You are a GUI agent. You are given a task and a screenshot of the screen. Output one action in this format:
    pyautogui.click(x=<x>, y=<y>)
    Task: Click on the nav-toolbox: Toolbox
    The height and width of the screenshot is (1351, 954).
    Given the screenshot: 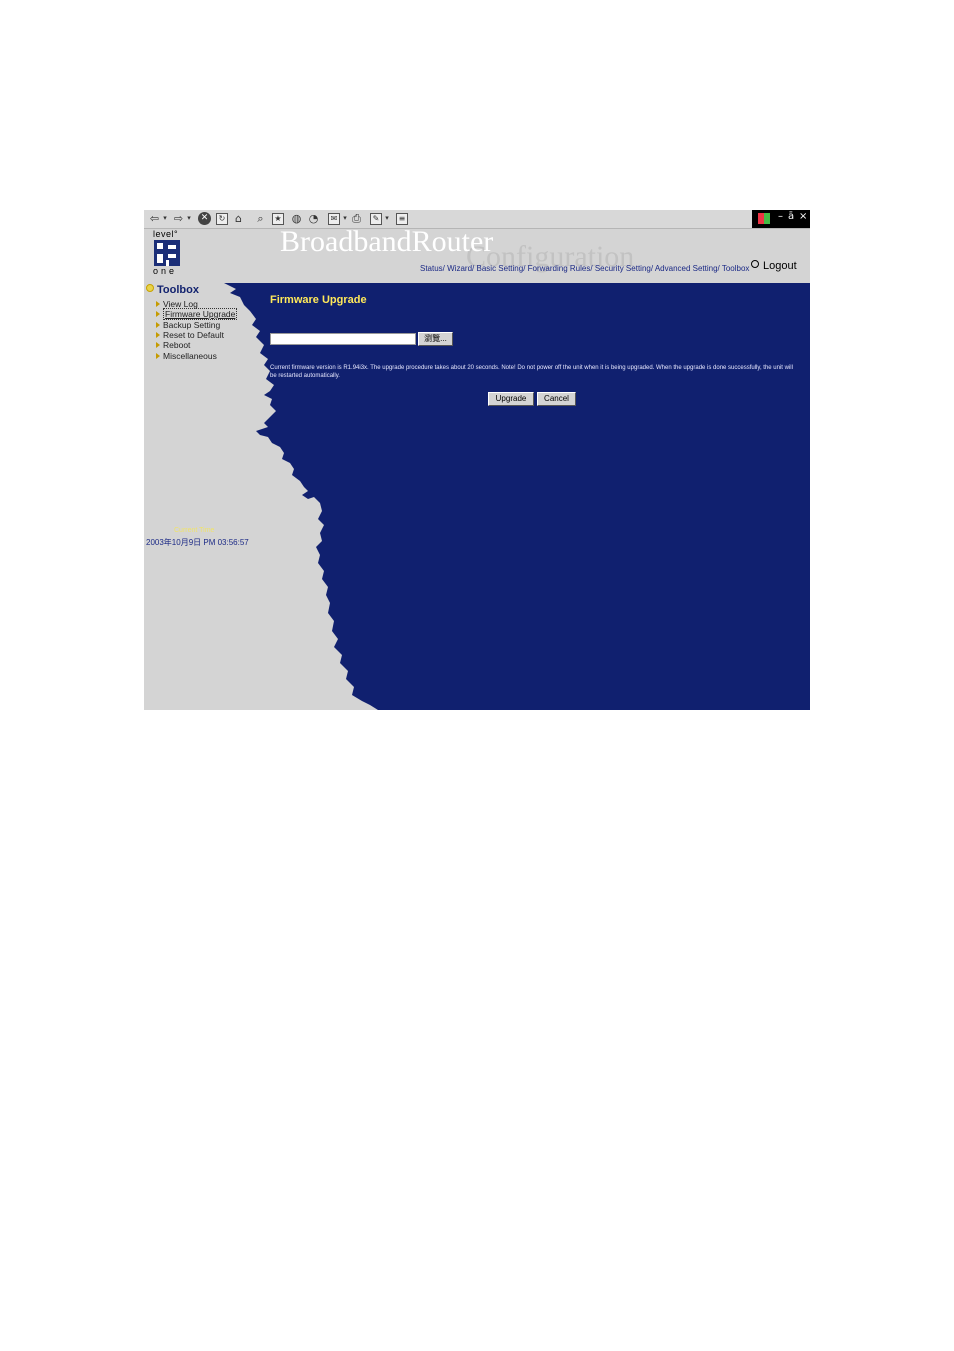 What is the action you would take?
    pyautogui.click(x=736, y=268)
    